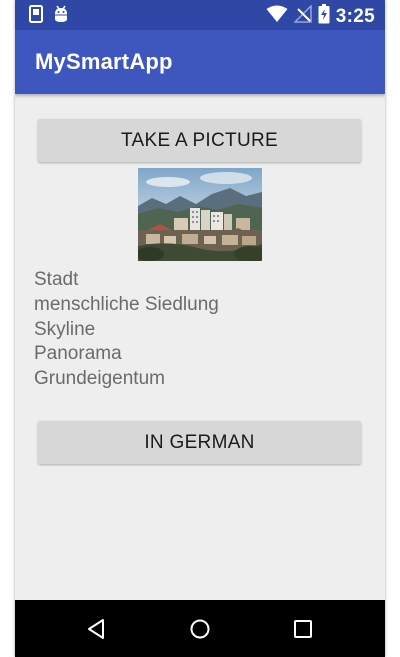 The width and height of the screenshot is (400, 657). What do you see at coordinates (36, 16) in the screenshot?
I see `notification-square-icon` at bounding box center [36, 16].